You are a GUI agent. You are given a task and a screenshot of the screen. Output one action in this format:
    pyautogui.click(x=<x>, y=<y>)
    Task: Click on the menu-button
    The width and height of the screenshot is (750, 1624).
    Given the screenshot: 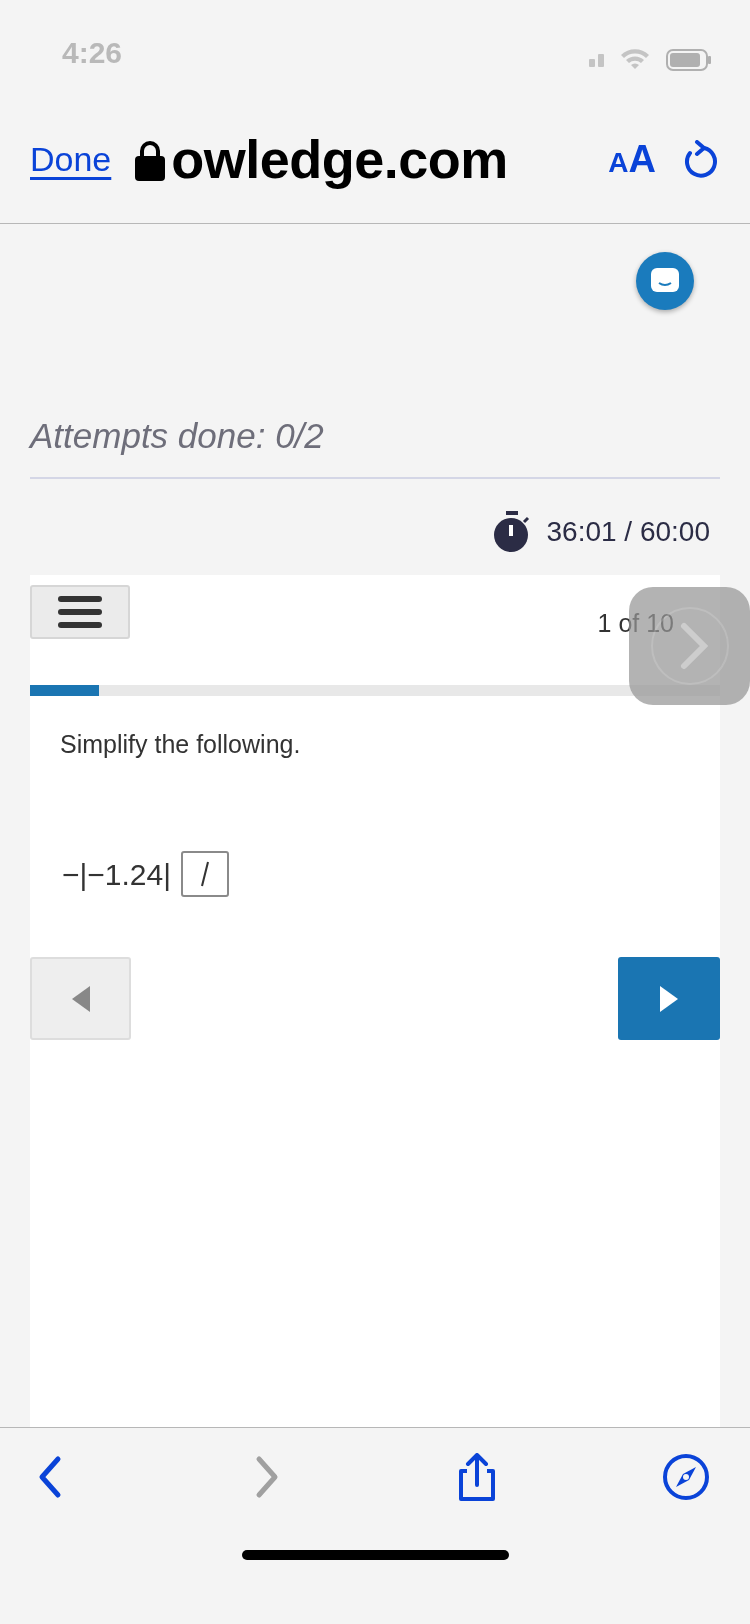 What is the action you would take?
    pyautogui.click(x=80, y=611)
    